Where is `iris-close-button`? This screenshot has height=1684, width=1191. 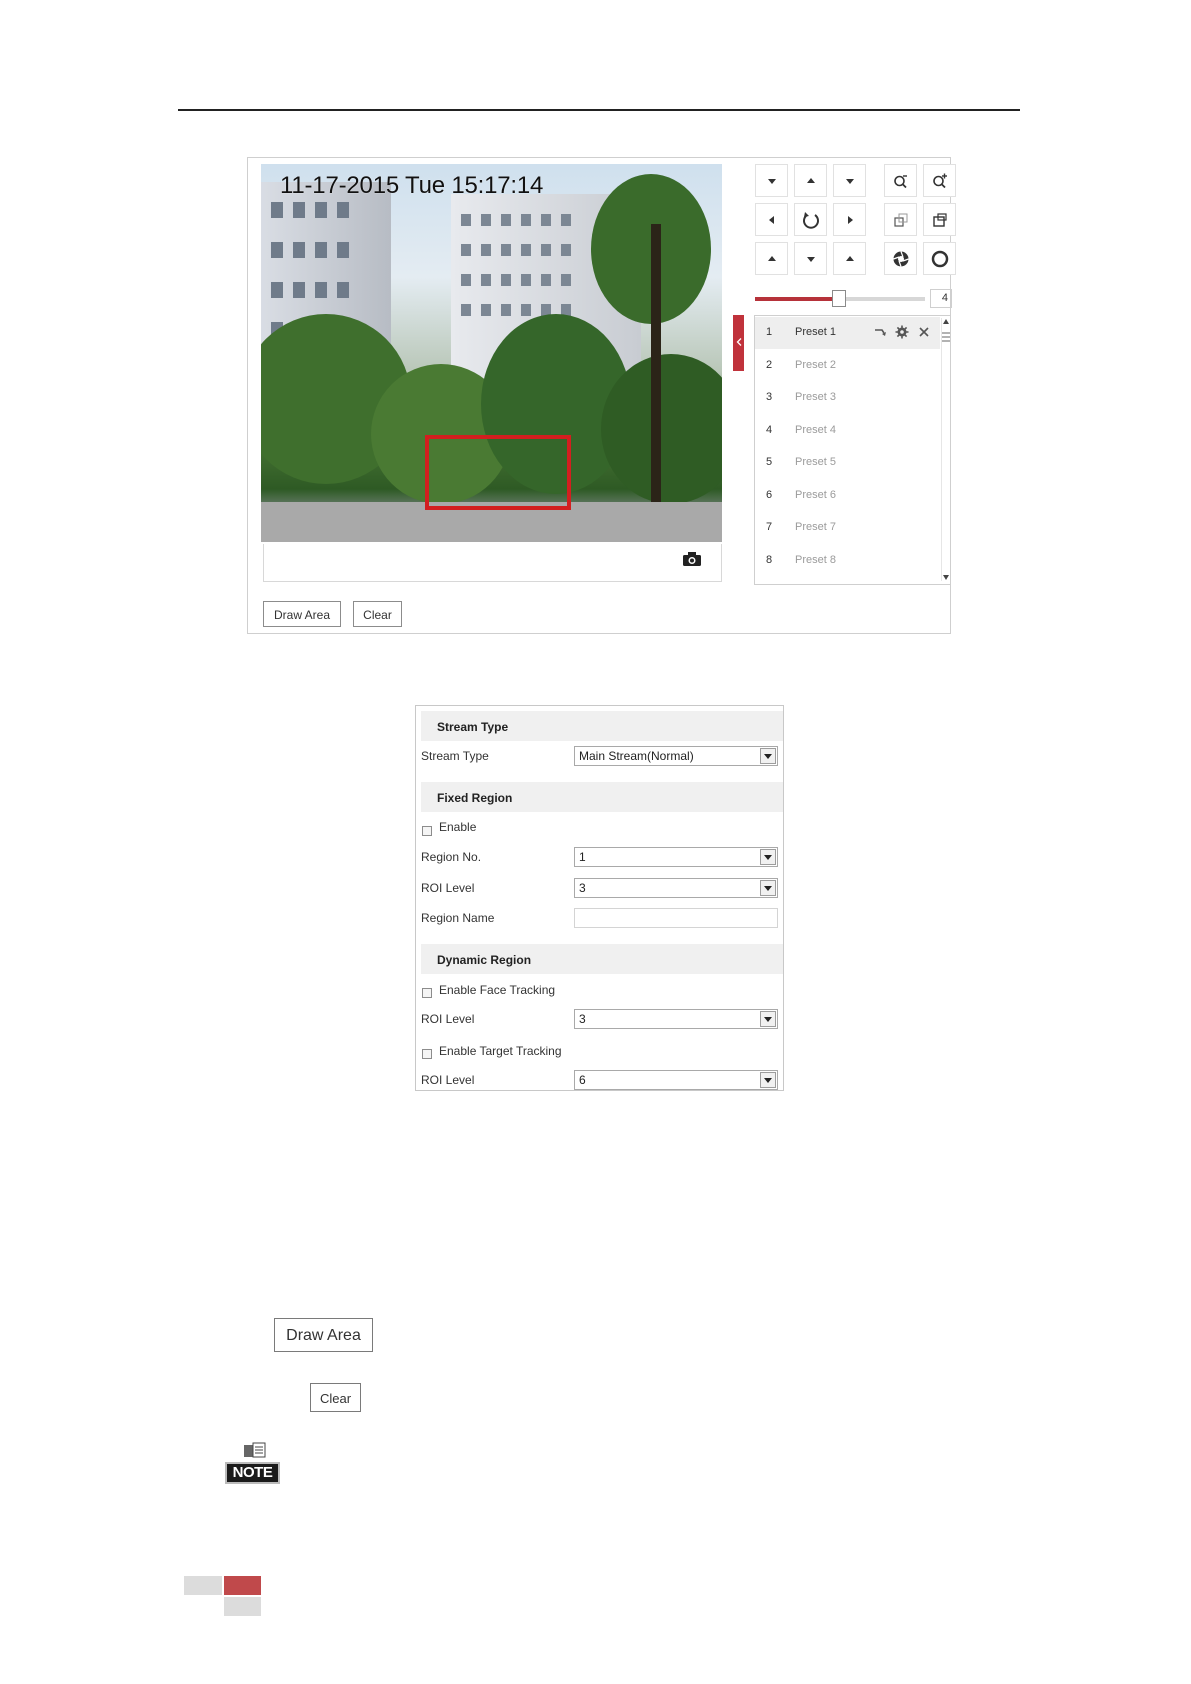 iris-close-button is located at coordinates (939, 258).